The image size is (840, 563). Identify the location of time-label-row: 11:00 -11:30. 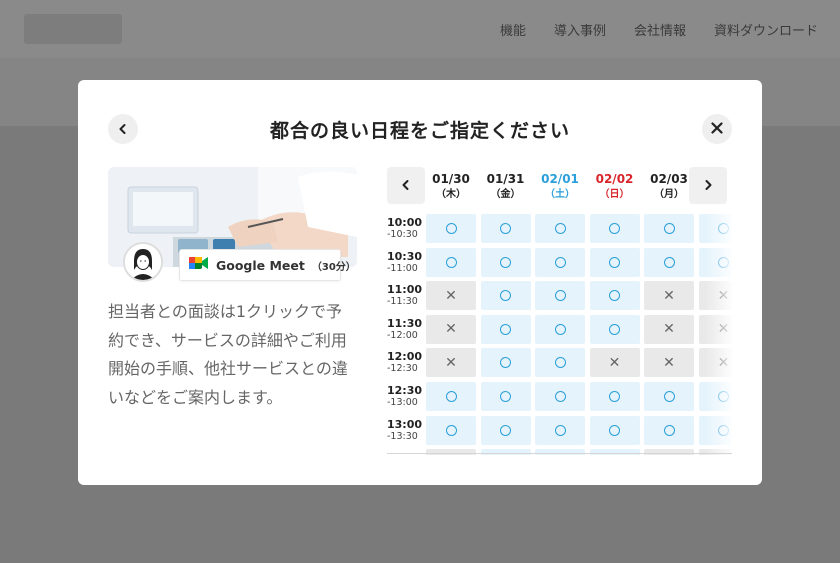
(406, 295).